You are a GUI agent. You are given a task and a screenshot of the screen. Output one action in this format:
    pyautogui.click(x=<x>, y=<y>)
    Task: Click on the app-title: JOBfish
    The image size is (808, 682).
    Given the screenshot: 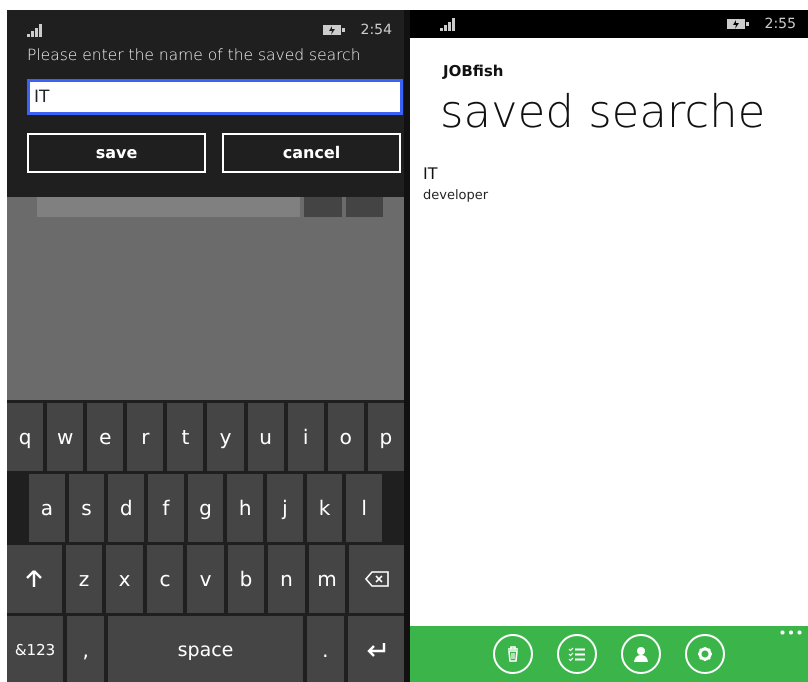 What is the action you would take?
    pyautogui.click(x=473, y=71)
    